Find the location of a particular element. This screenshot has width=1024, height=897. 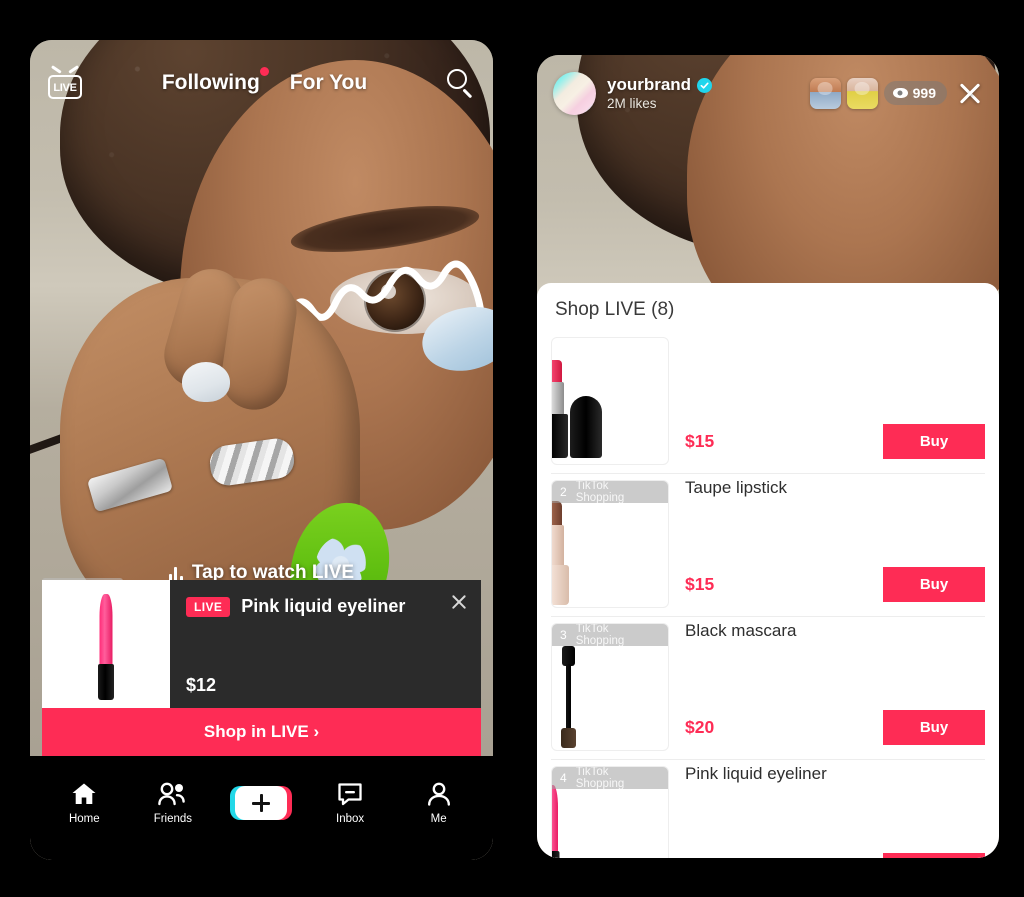

verified-badge-icon is located at coordinates (705, 85).